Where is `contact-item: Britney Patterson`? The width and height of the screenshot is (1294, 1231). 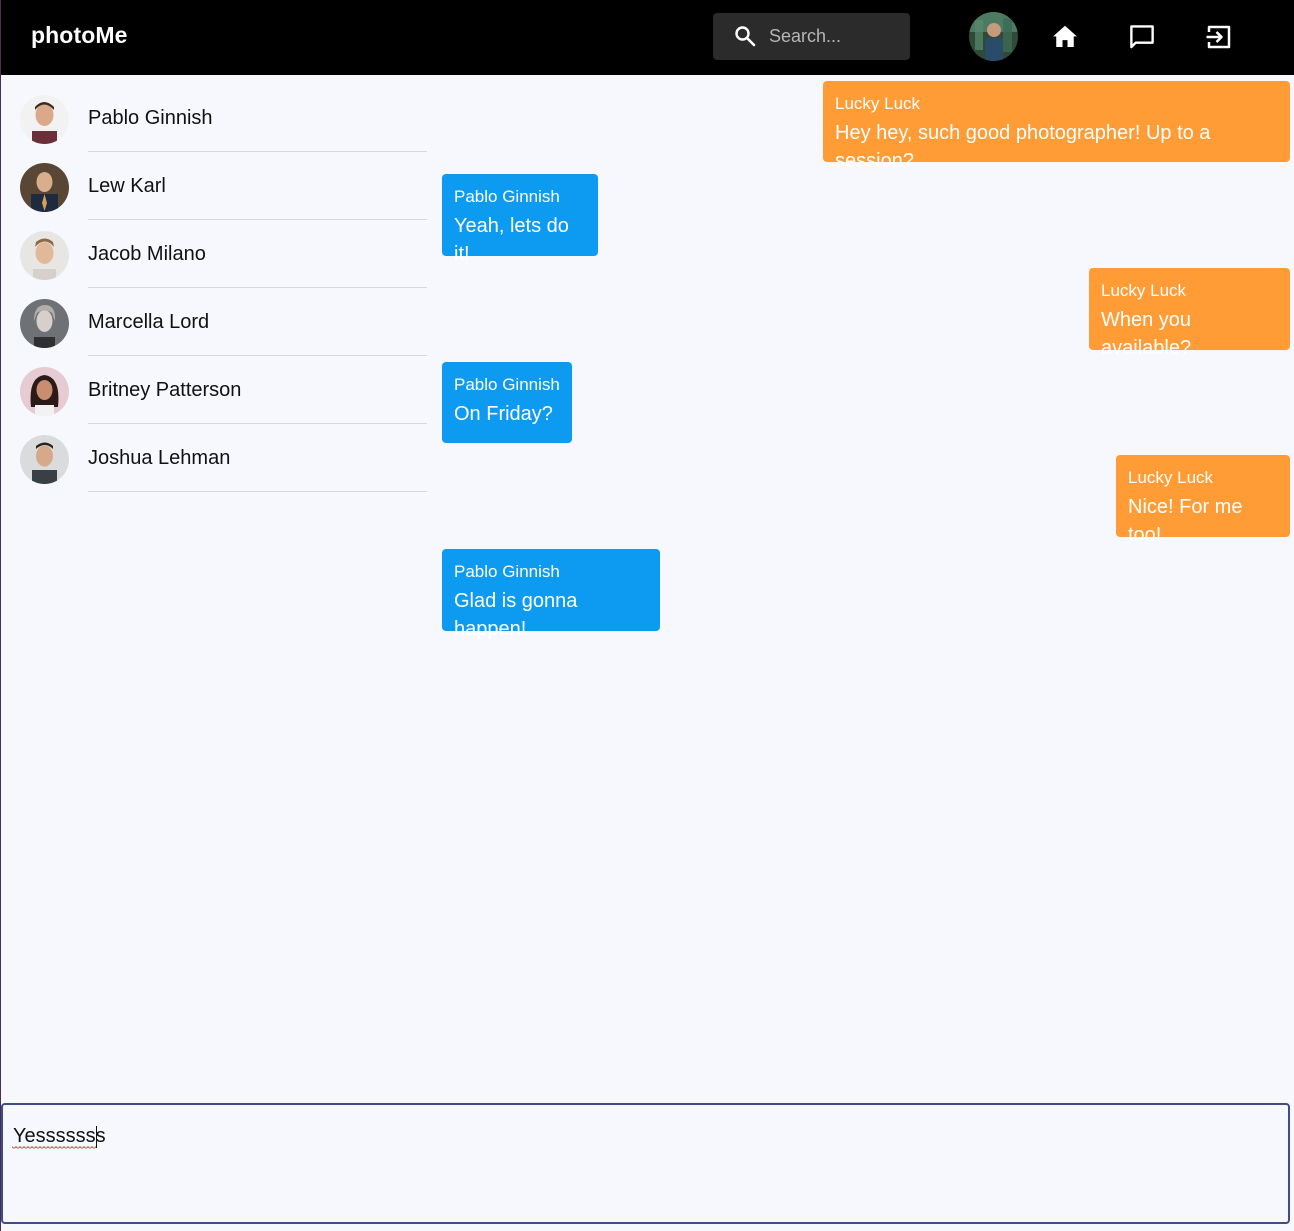
contact-item: Britney Patterson is located at coordinates (216, 390).